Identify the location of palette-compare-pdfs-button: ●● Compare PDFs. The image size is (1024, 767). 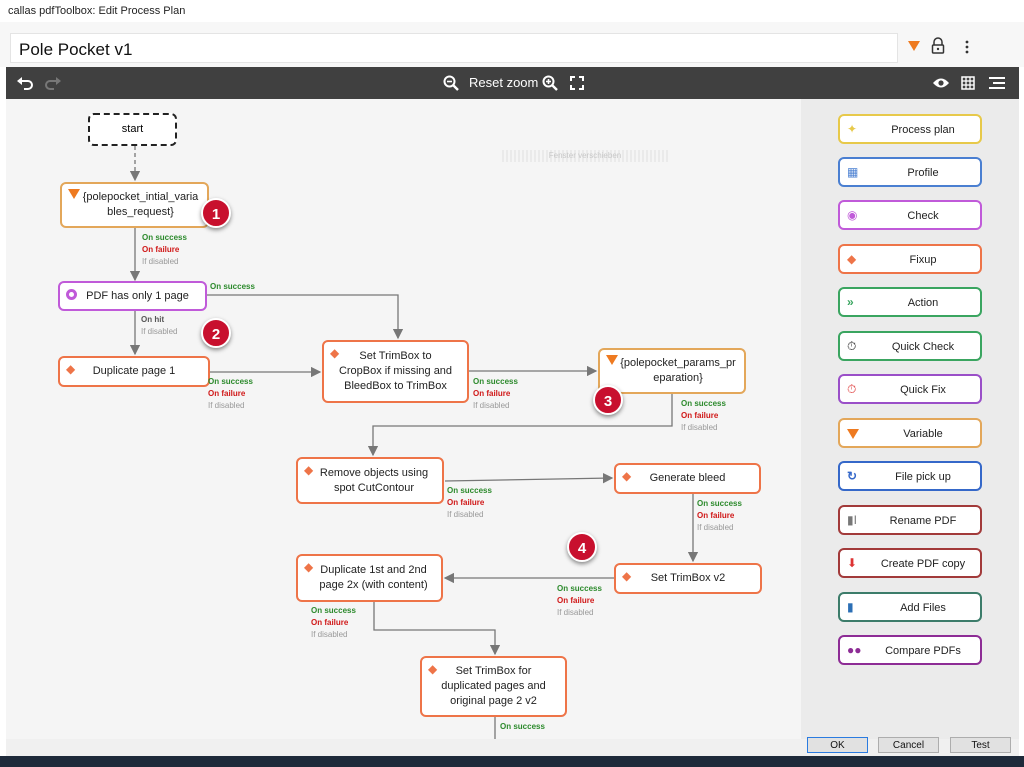
(910, 650).